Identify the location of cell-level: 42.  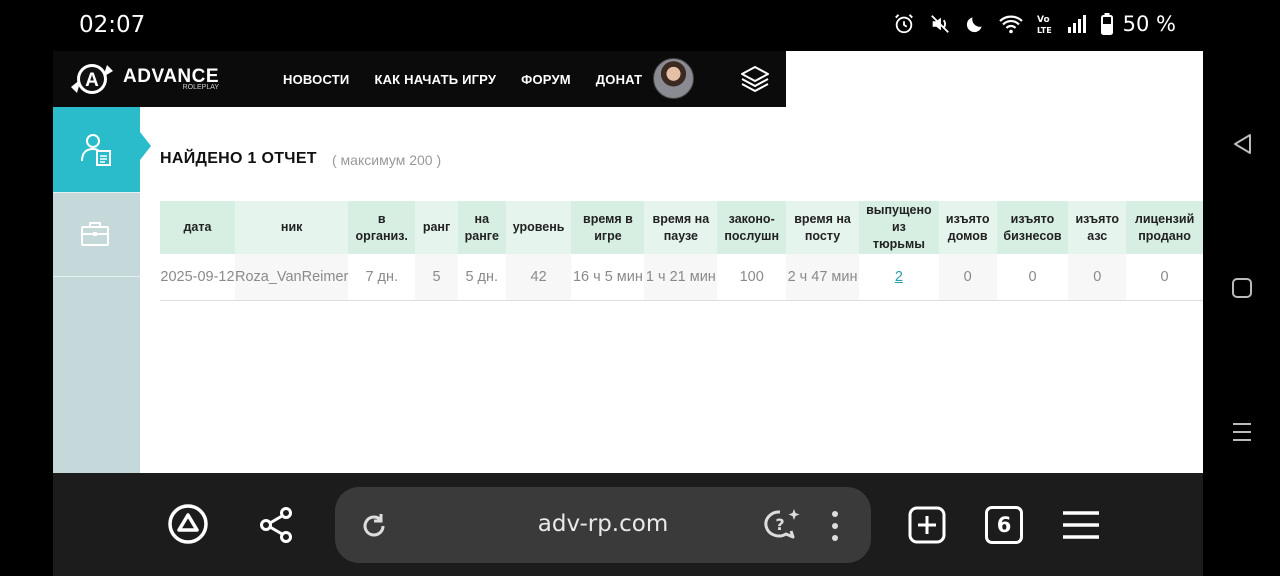
(538, 277).